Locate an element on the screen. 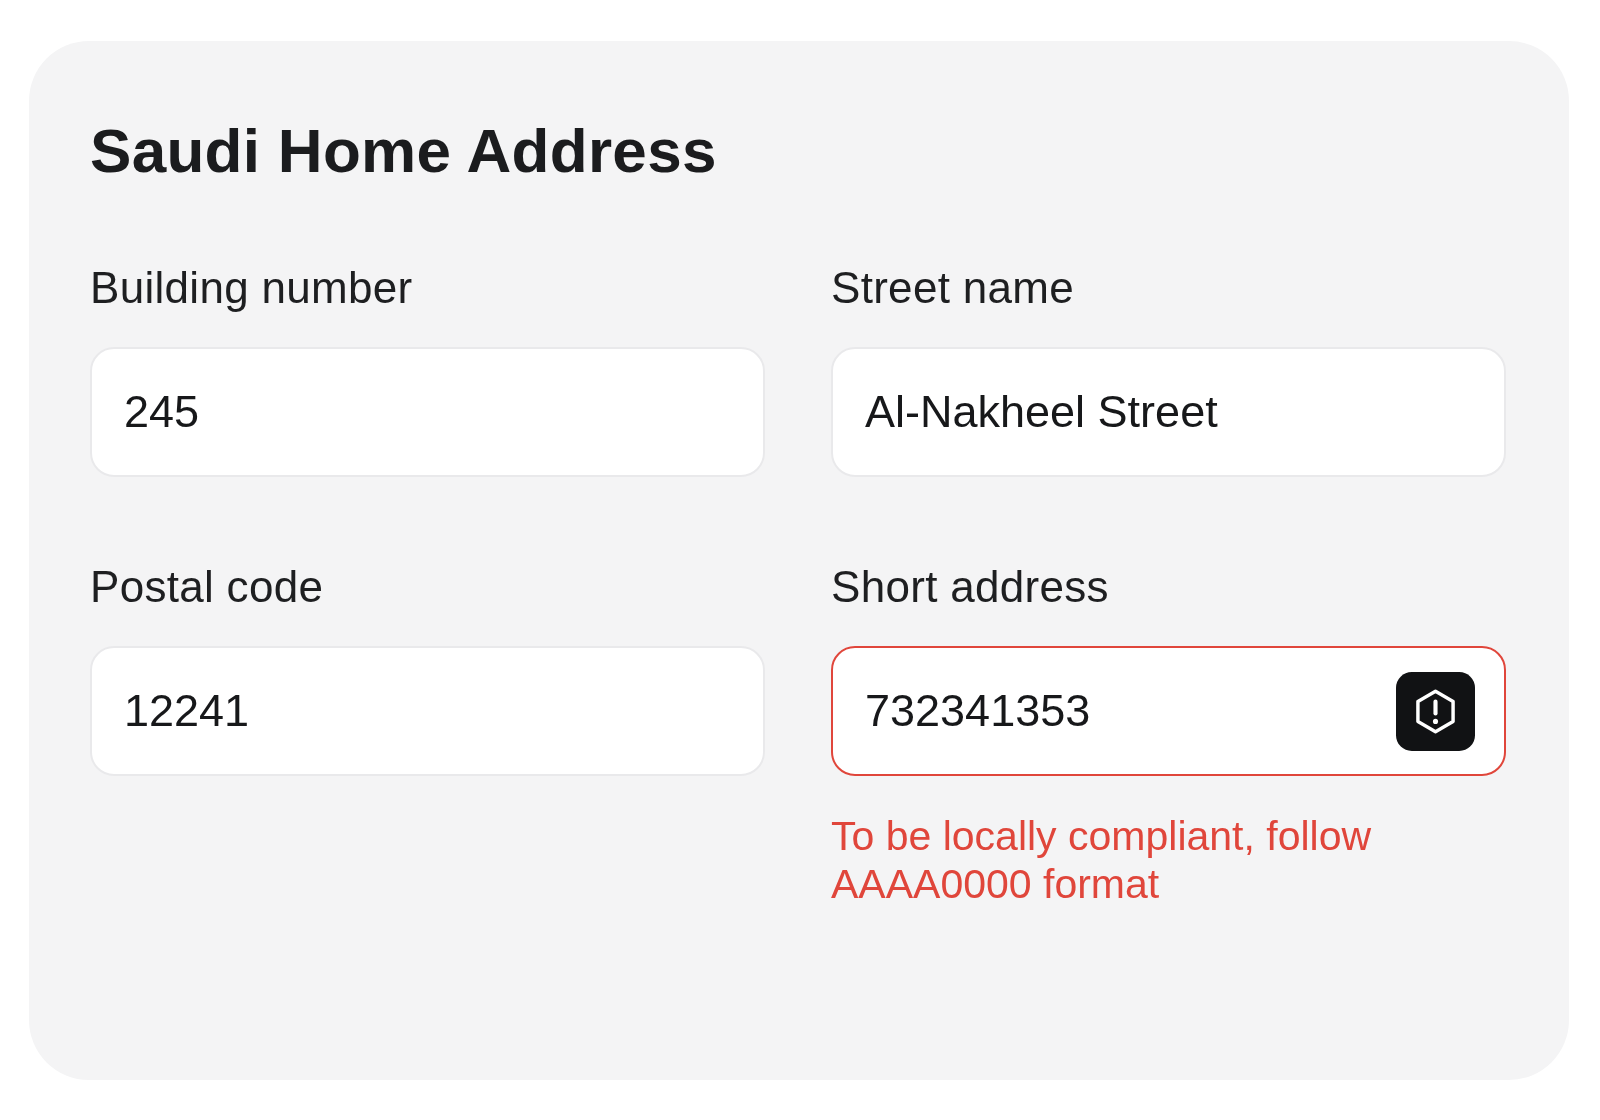 The height and width of the screenshot is (1120, 1600). error-message: To be locally compliant, follow AAAA0000 format is located at coordinates (1102, 860).